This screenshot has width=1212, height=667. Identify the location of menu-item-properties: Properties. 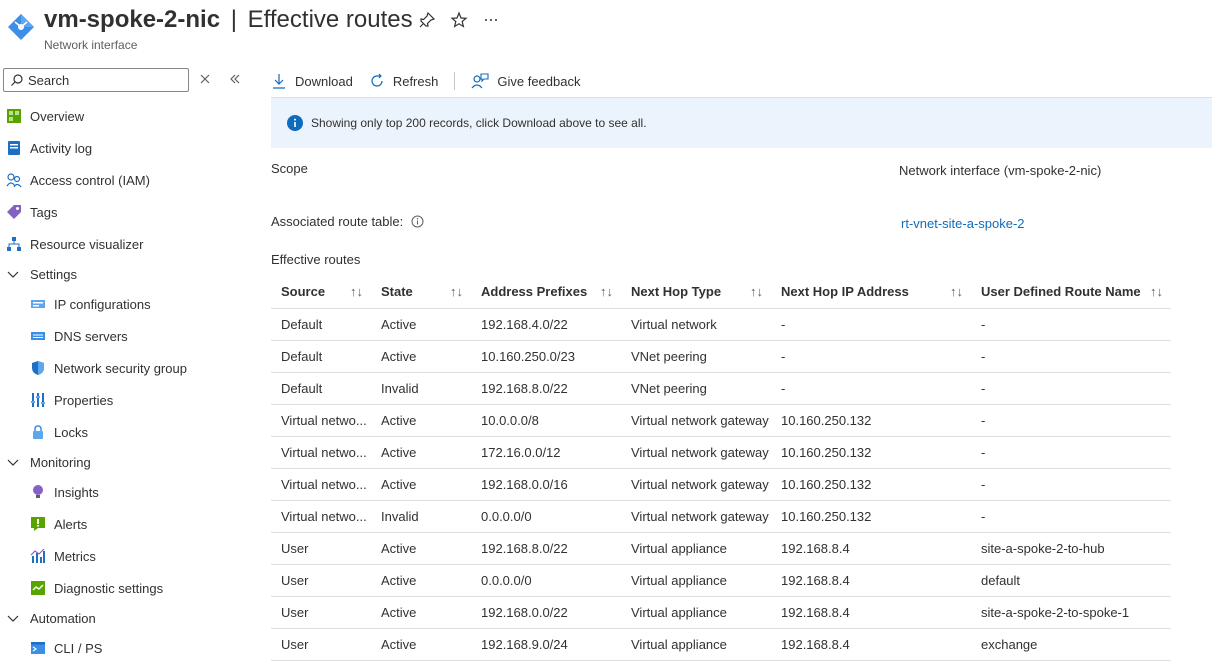
(126, 400).